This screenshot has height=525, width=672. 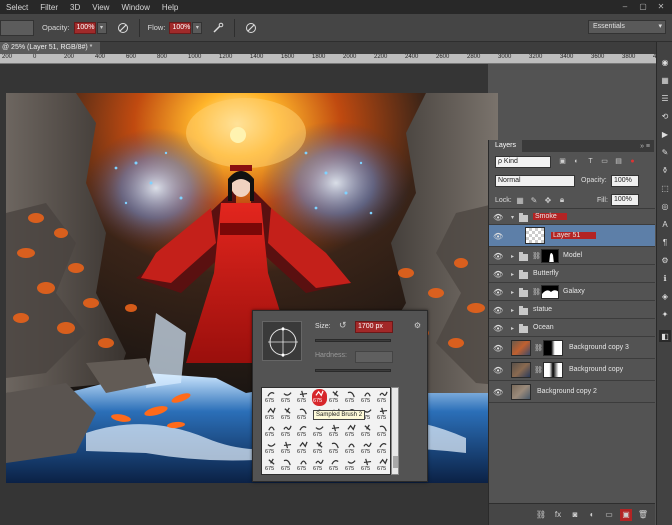 What do you see at coordinates (374, 357) in the screenshot?
I see `hardness-field` at bounding box center [374, 357].